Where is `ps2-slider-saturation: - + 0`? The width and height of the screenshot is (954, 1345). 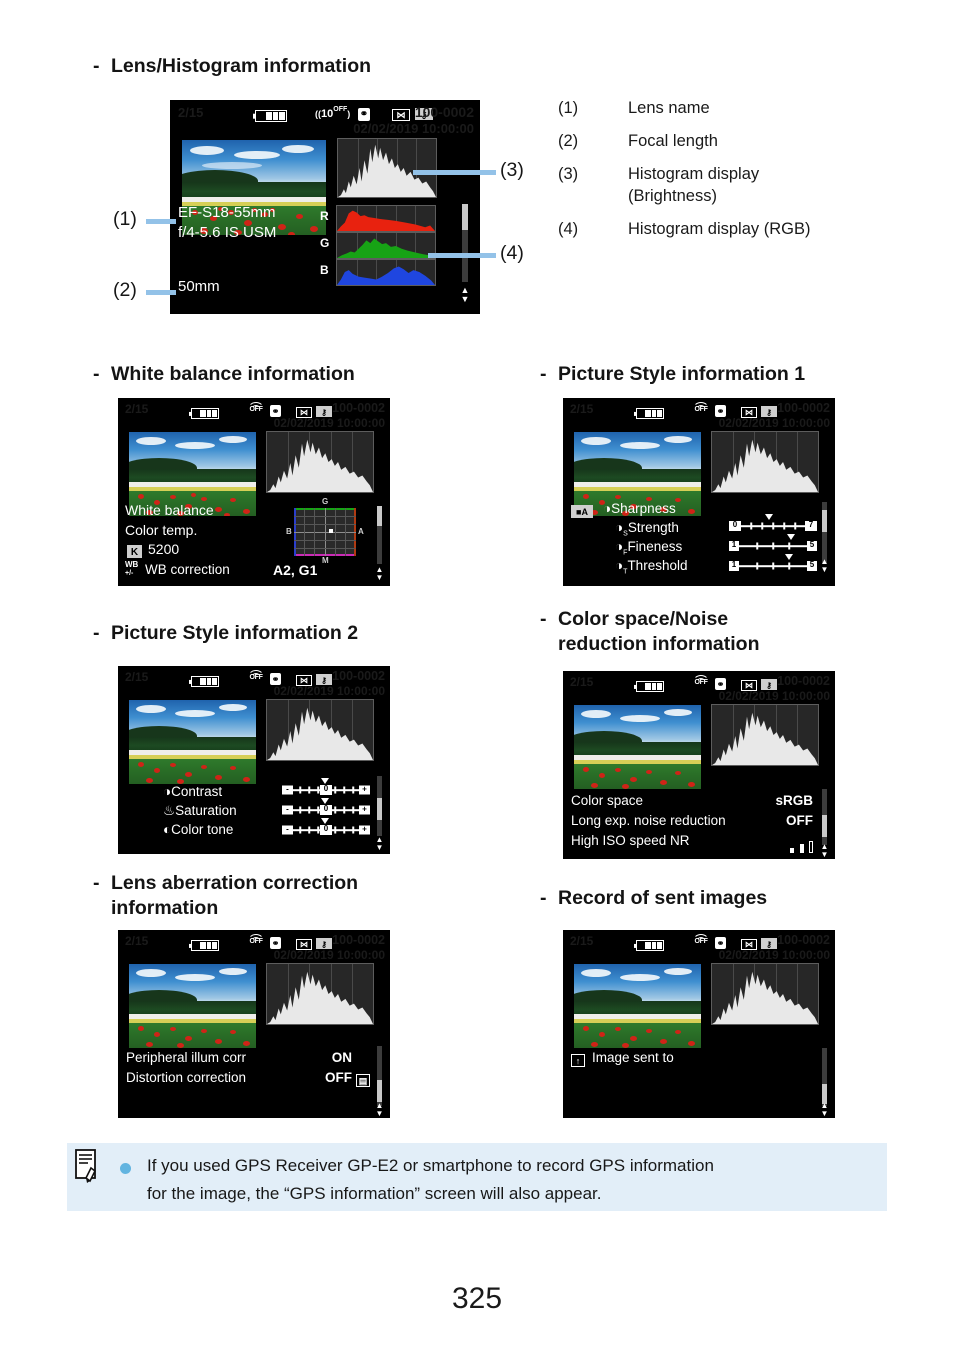
ps2-slider-saturation: - + 0 is located at coordinates (326, 807).